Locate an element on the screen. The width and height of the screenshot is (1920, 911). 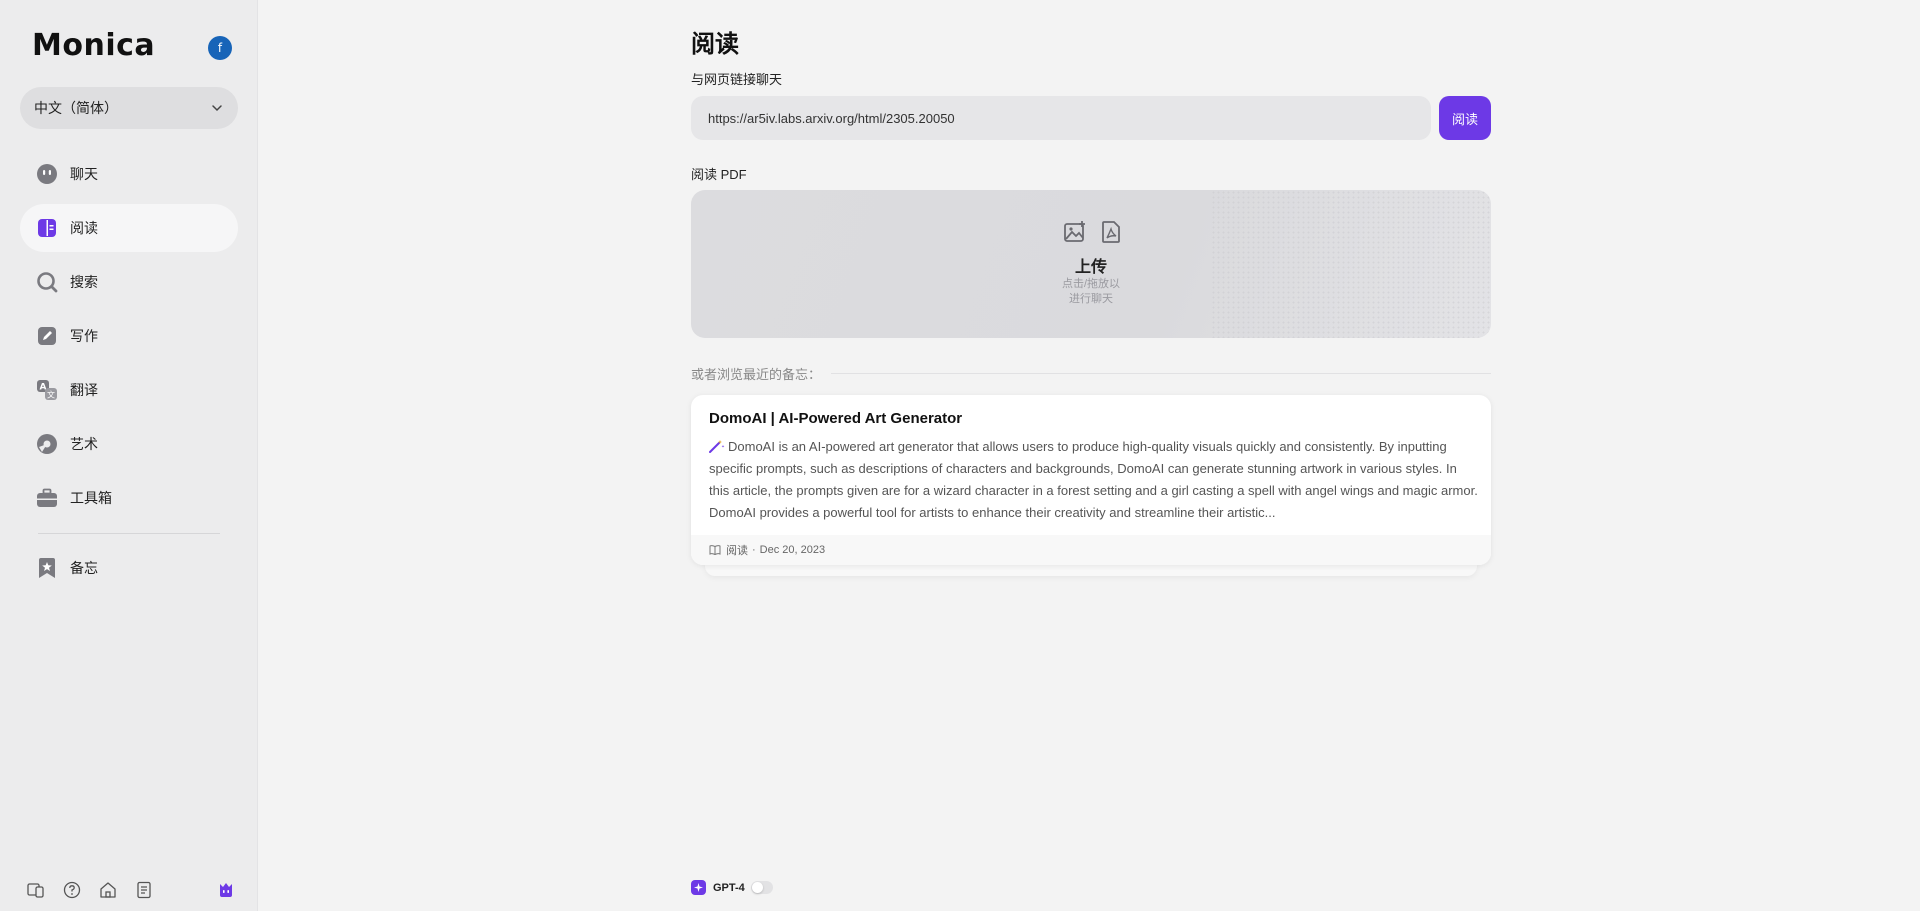
sidebar-divider is located at coordinates (129, 533).